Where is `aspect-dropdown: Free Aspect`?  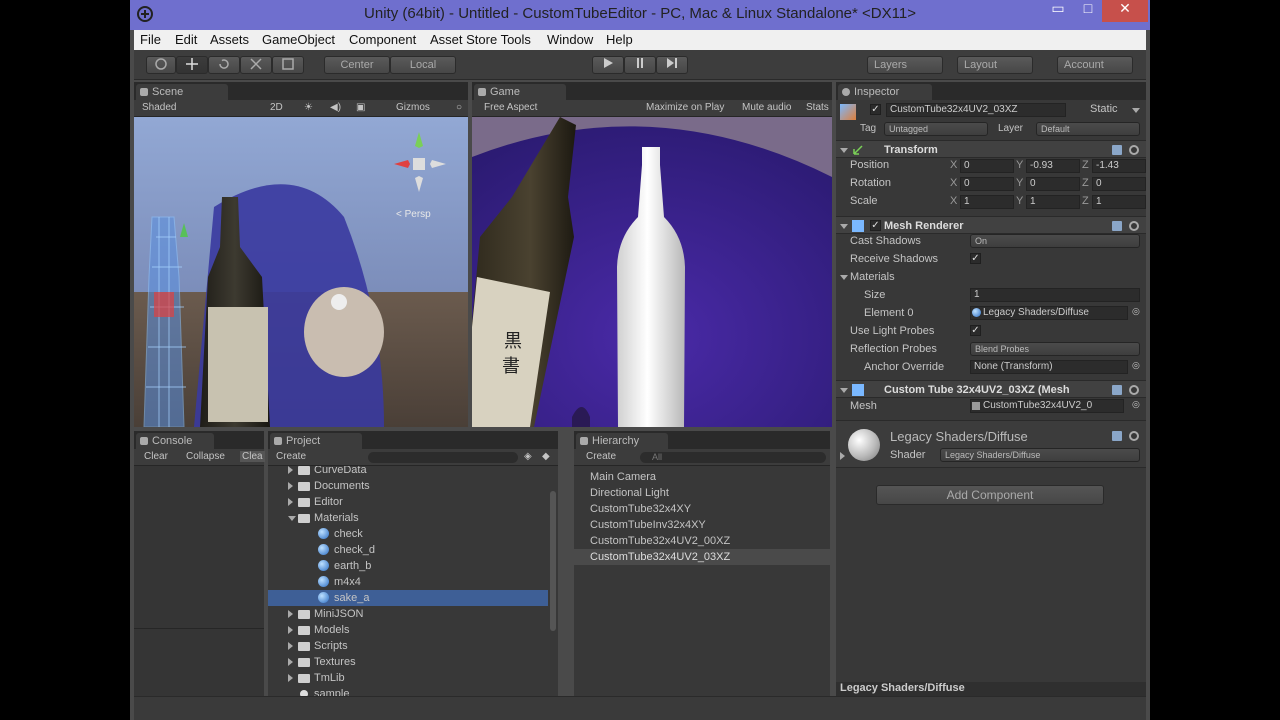
aspect-dropdown: Free Aspect is located at coordinates (510, 107).